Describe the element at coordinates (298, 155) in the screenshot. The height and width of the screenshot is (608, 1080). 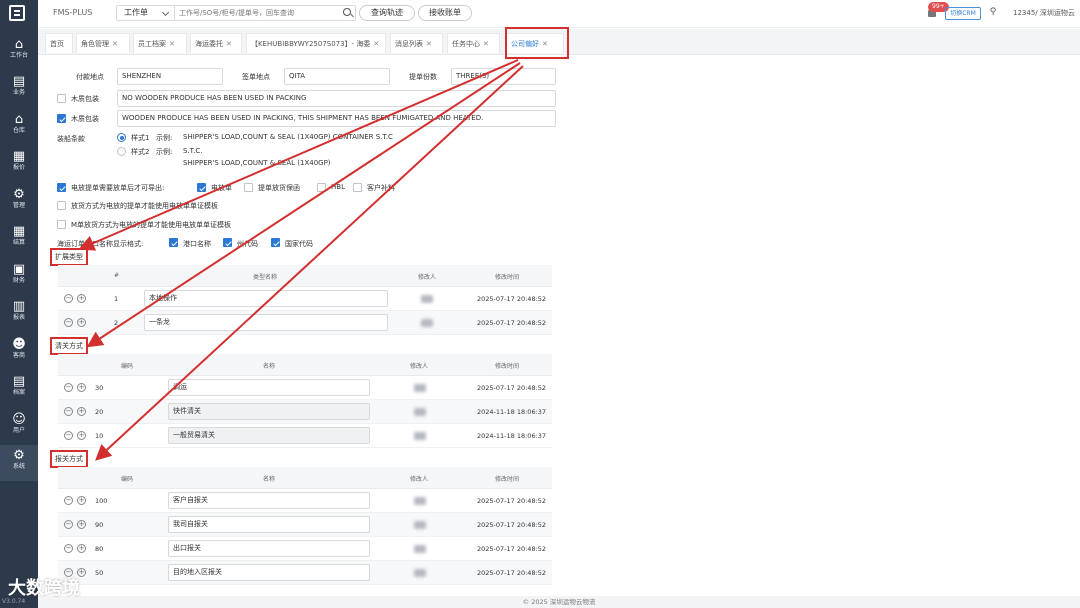
I see `arrow-to-ext-type` at that location.